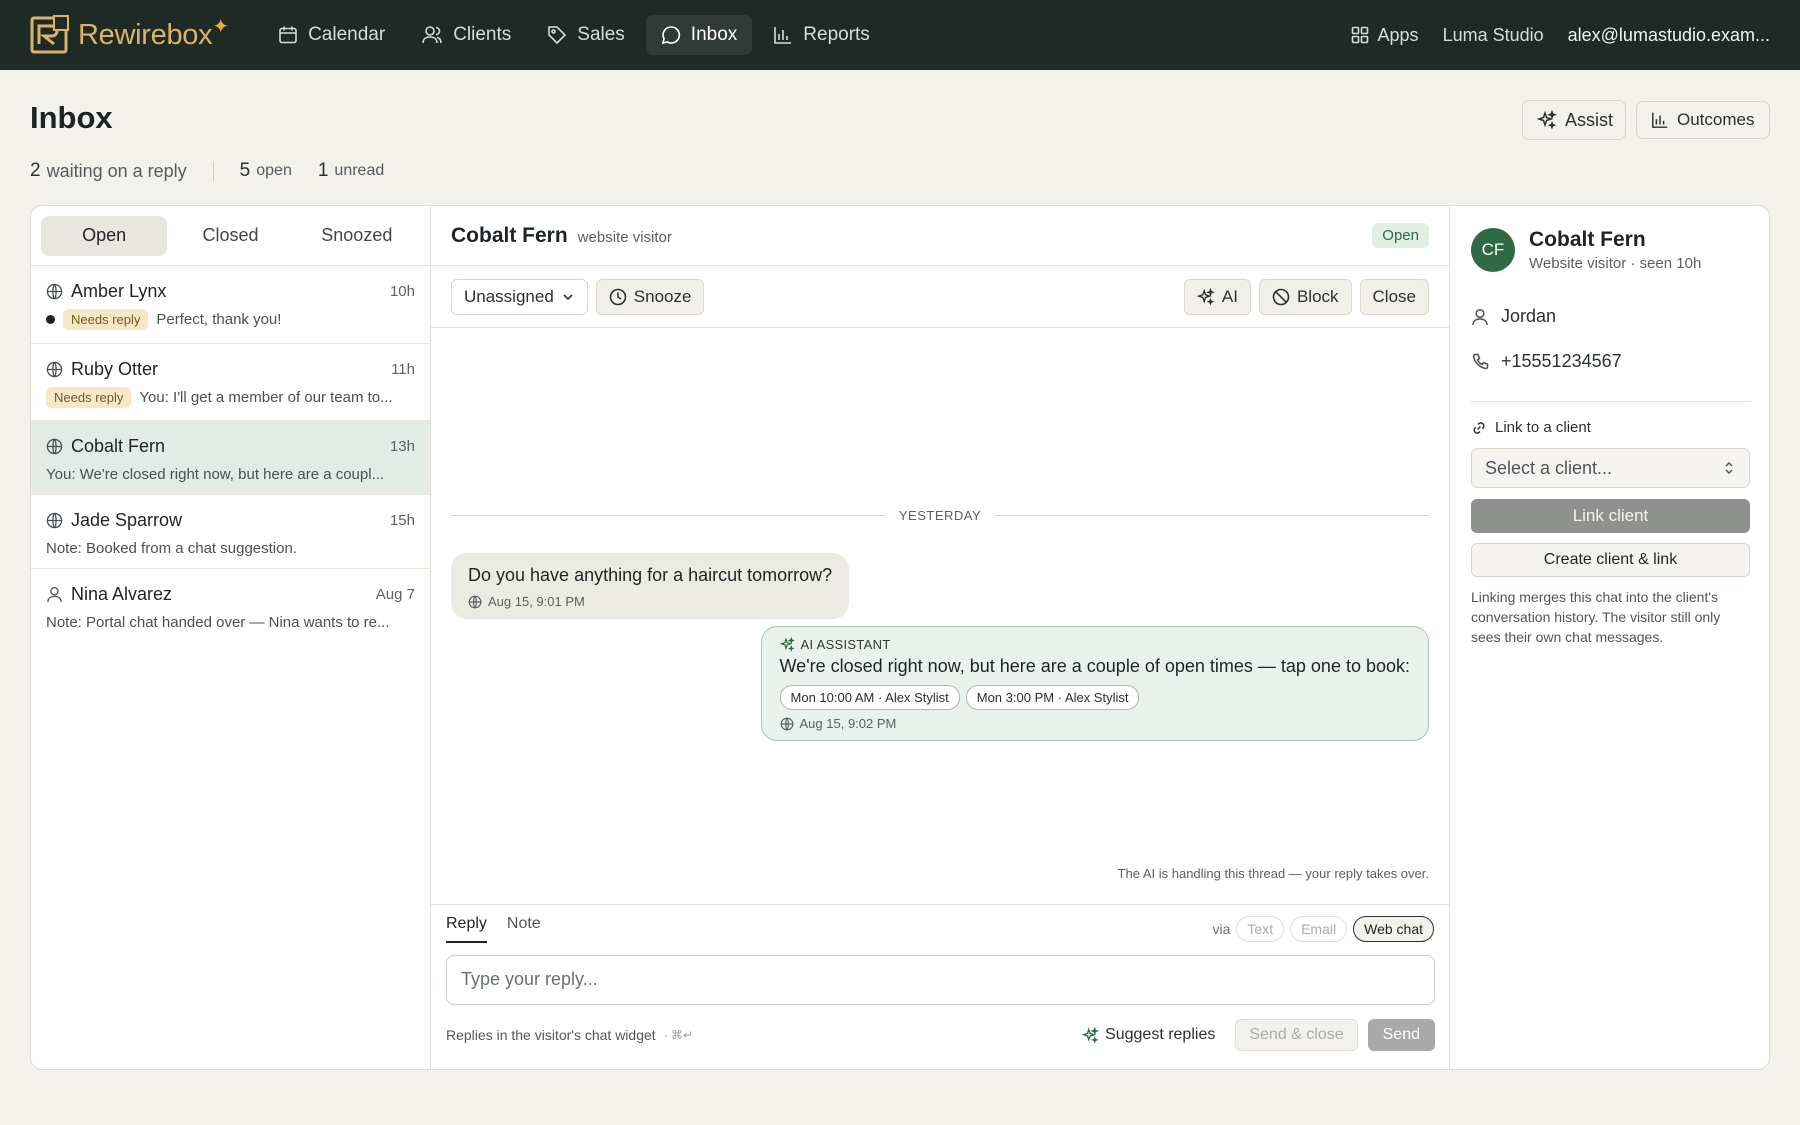 Image resolution: width=1800 pixels, height=1125 pixels. What do you see at coordinates (1400, 235) in the screenshot?
I see `status-badge: Open` at bounding box center [1400, 235].